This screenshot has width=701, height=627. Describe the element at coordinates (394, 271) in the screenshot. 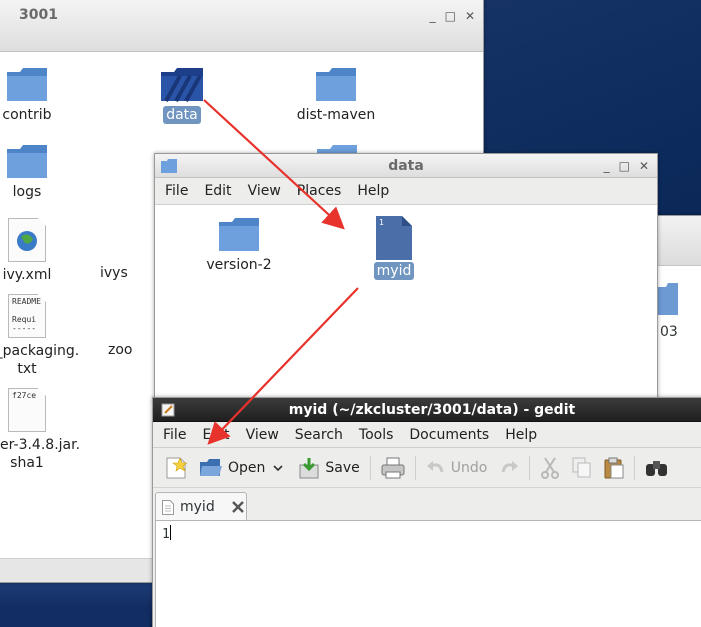

I see `file-label: myid` at that location.